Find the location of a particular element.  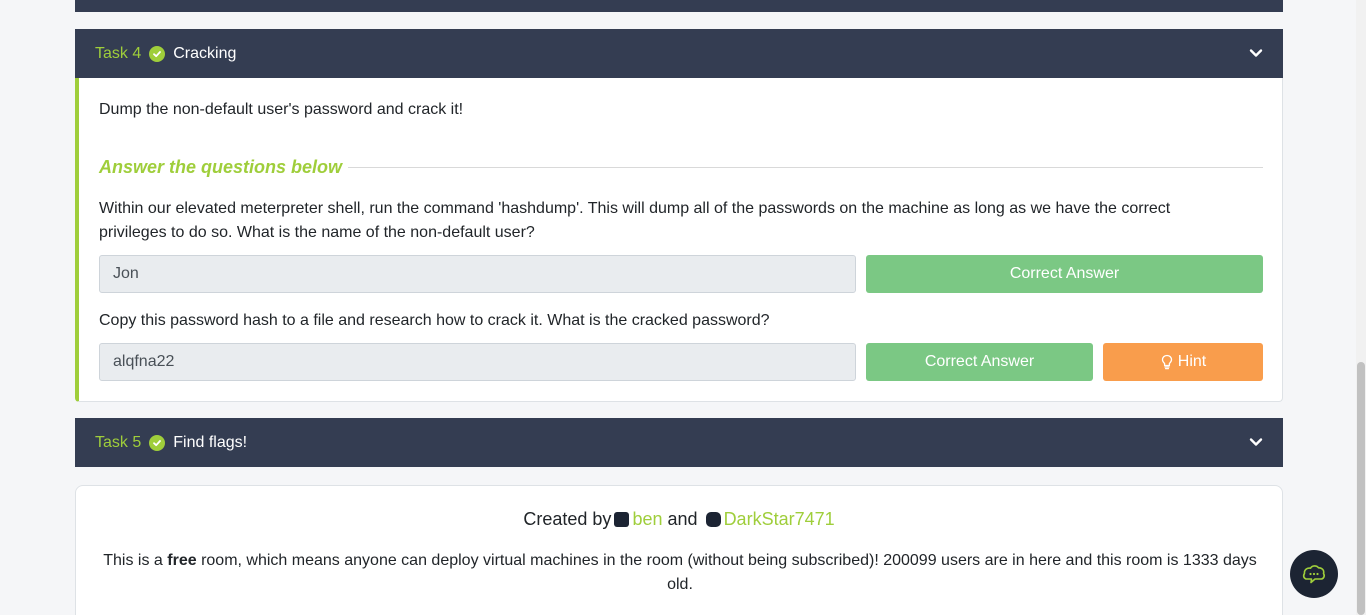

task-number: Task 5 is located at coordinates (118, 442).